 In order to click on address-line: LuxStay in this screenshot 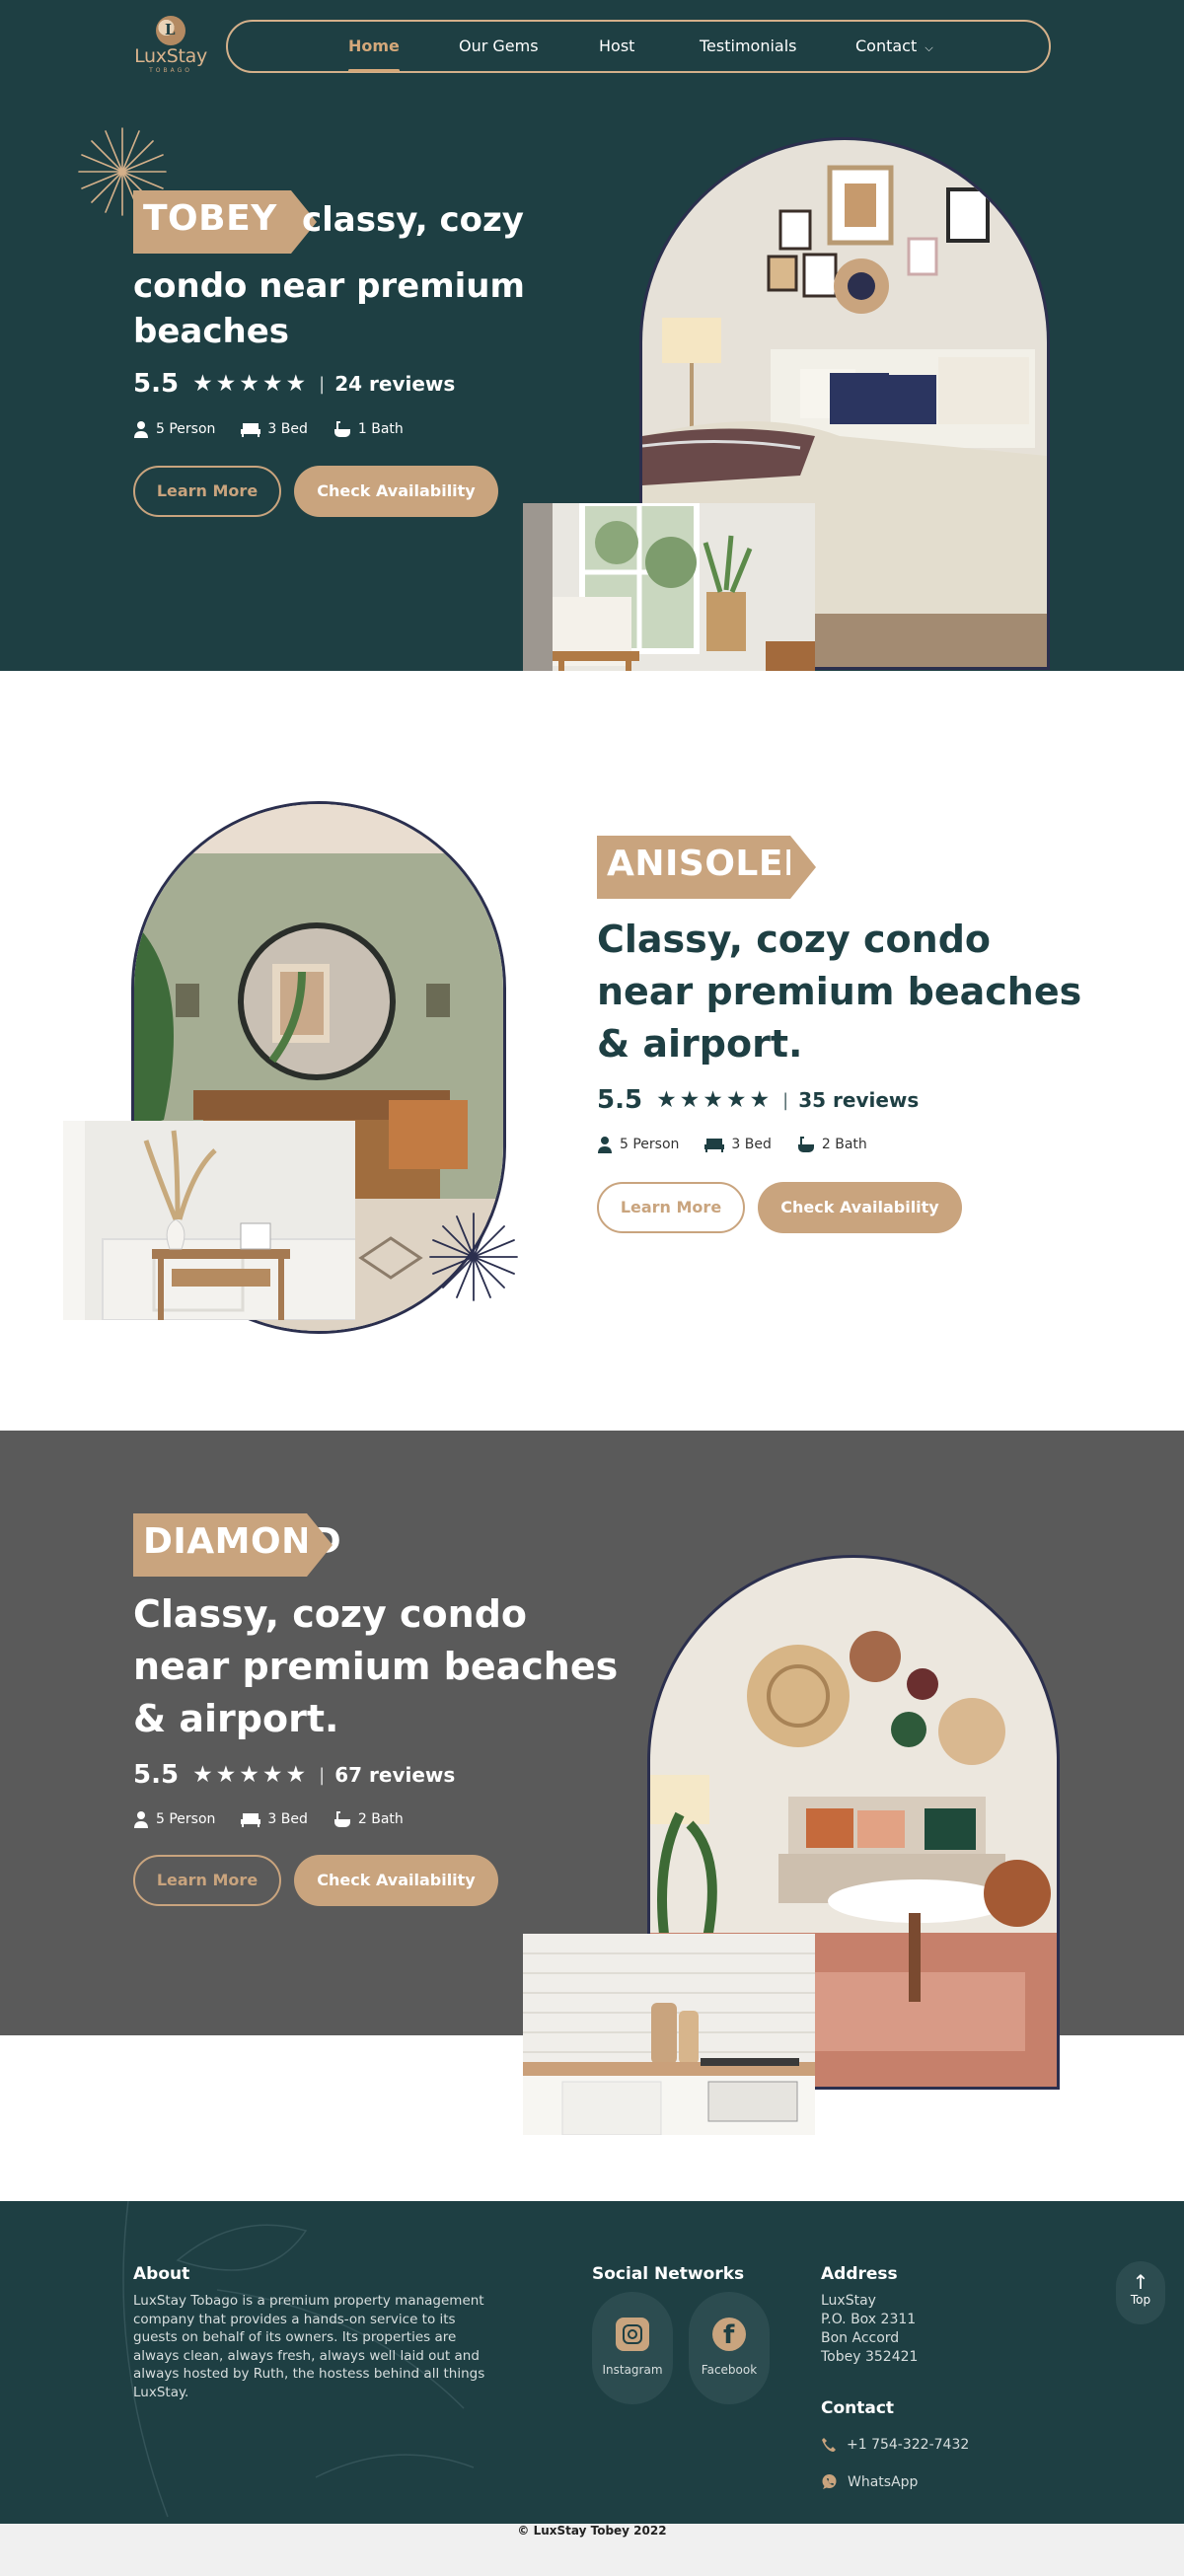, I will do `click(849, 2301)`.